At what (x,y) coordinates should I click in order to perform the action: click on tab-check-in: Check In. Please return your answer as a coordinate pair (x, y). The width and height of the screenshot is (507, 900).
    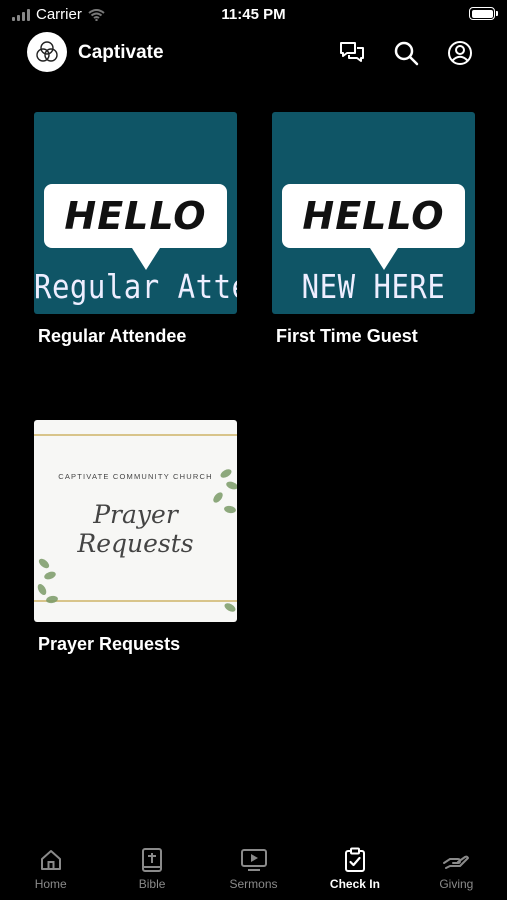
    Looking at the image, I should click on (354, 869).